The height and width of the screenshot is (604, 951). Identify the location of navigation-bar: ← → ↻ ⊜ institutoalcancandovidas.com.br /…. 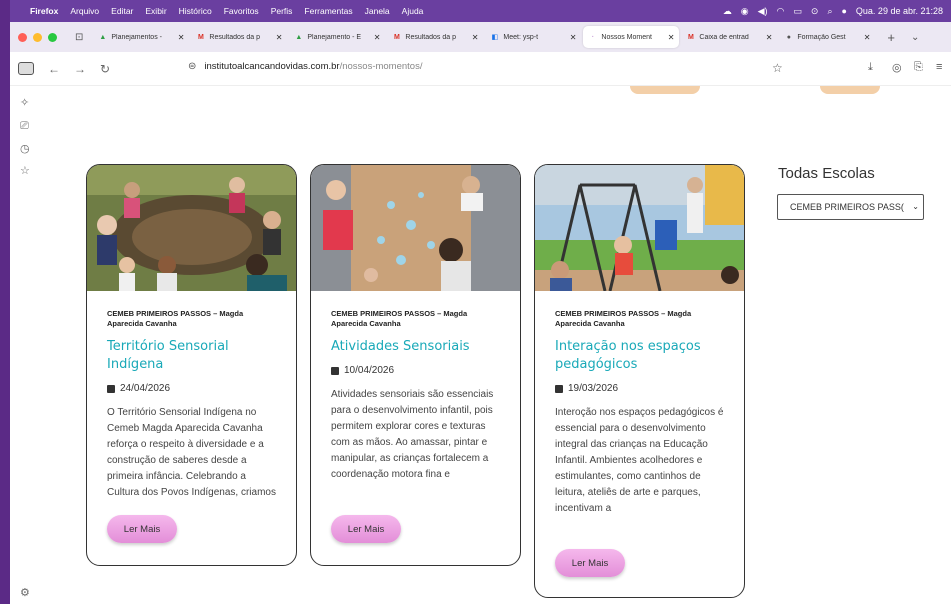
(480, 69).